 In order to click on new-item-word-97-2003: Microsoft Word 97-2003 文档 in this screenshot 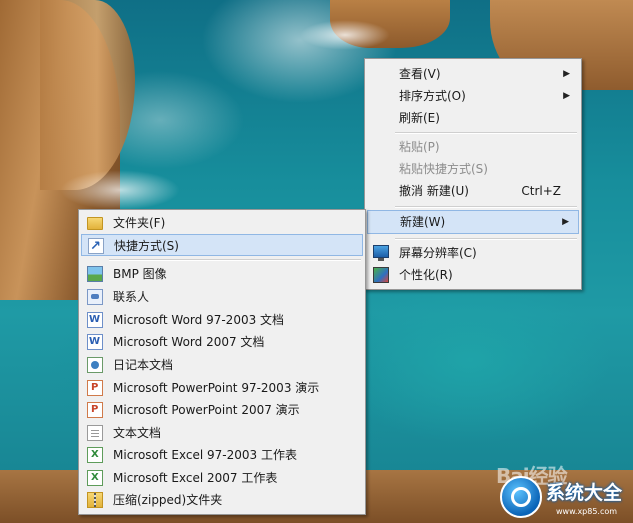, I will do `click(222, 320)`.